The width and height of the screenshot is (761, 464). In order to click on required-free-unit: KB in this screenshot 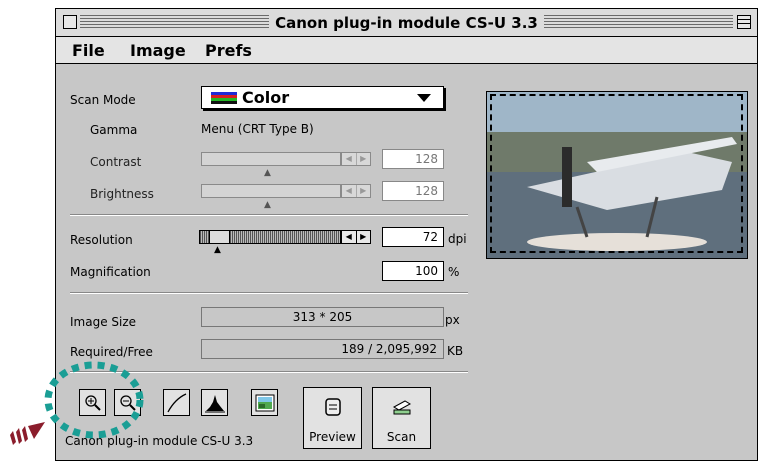, I will do `click(455, 351)`.